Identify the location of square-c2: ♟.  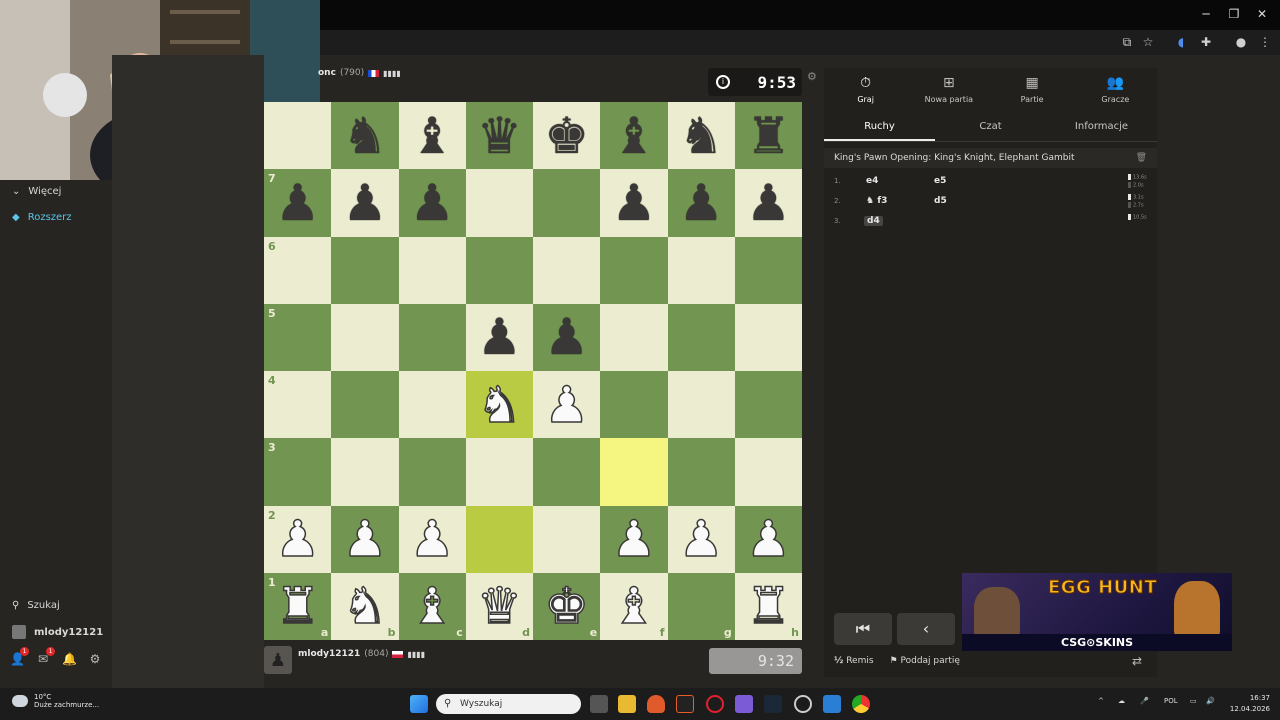
(432, 539).